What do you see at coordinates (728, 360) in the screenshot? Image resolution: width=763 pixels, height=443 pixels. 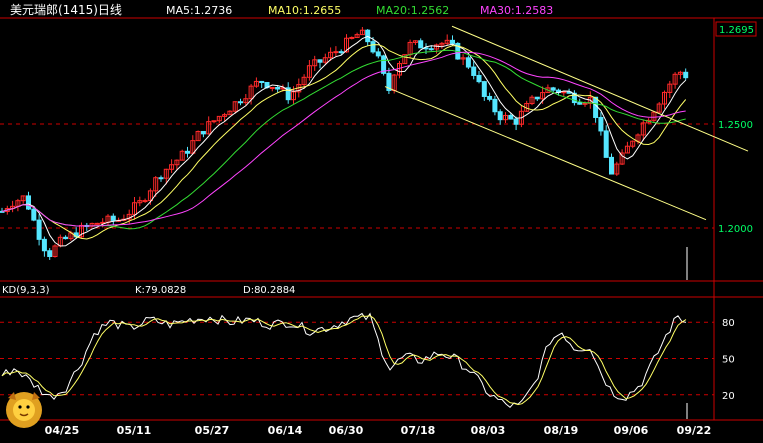 I see `kd-tick-label: 50` at bounding box center [728, 360].